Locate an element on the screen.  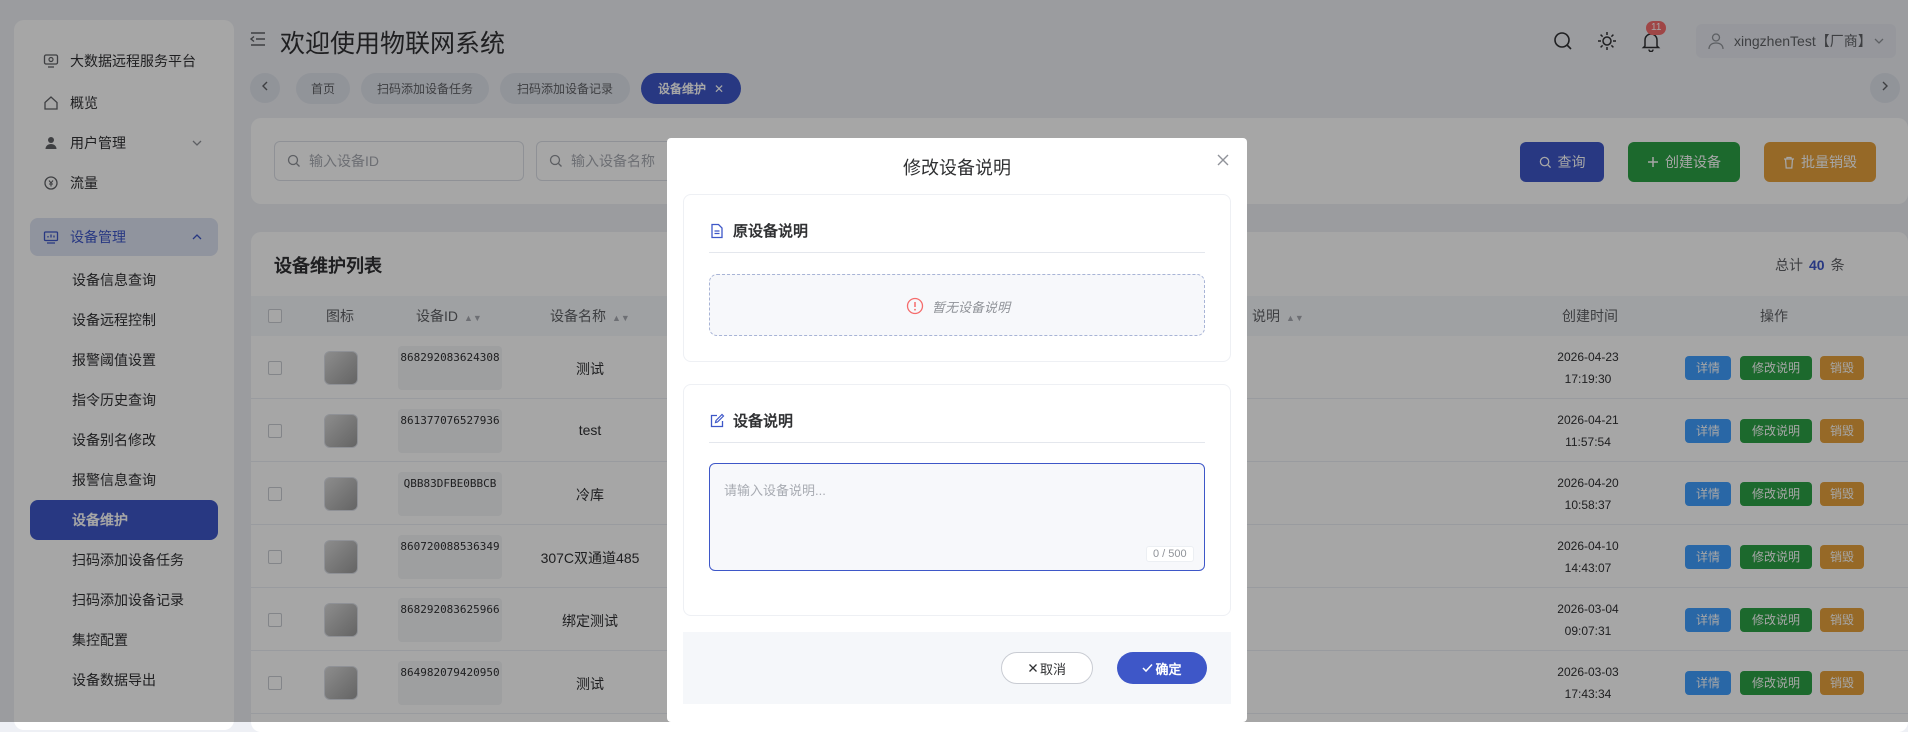
edit-icon is located at coordinates (717, 421).